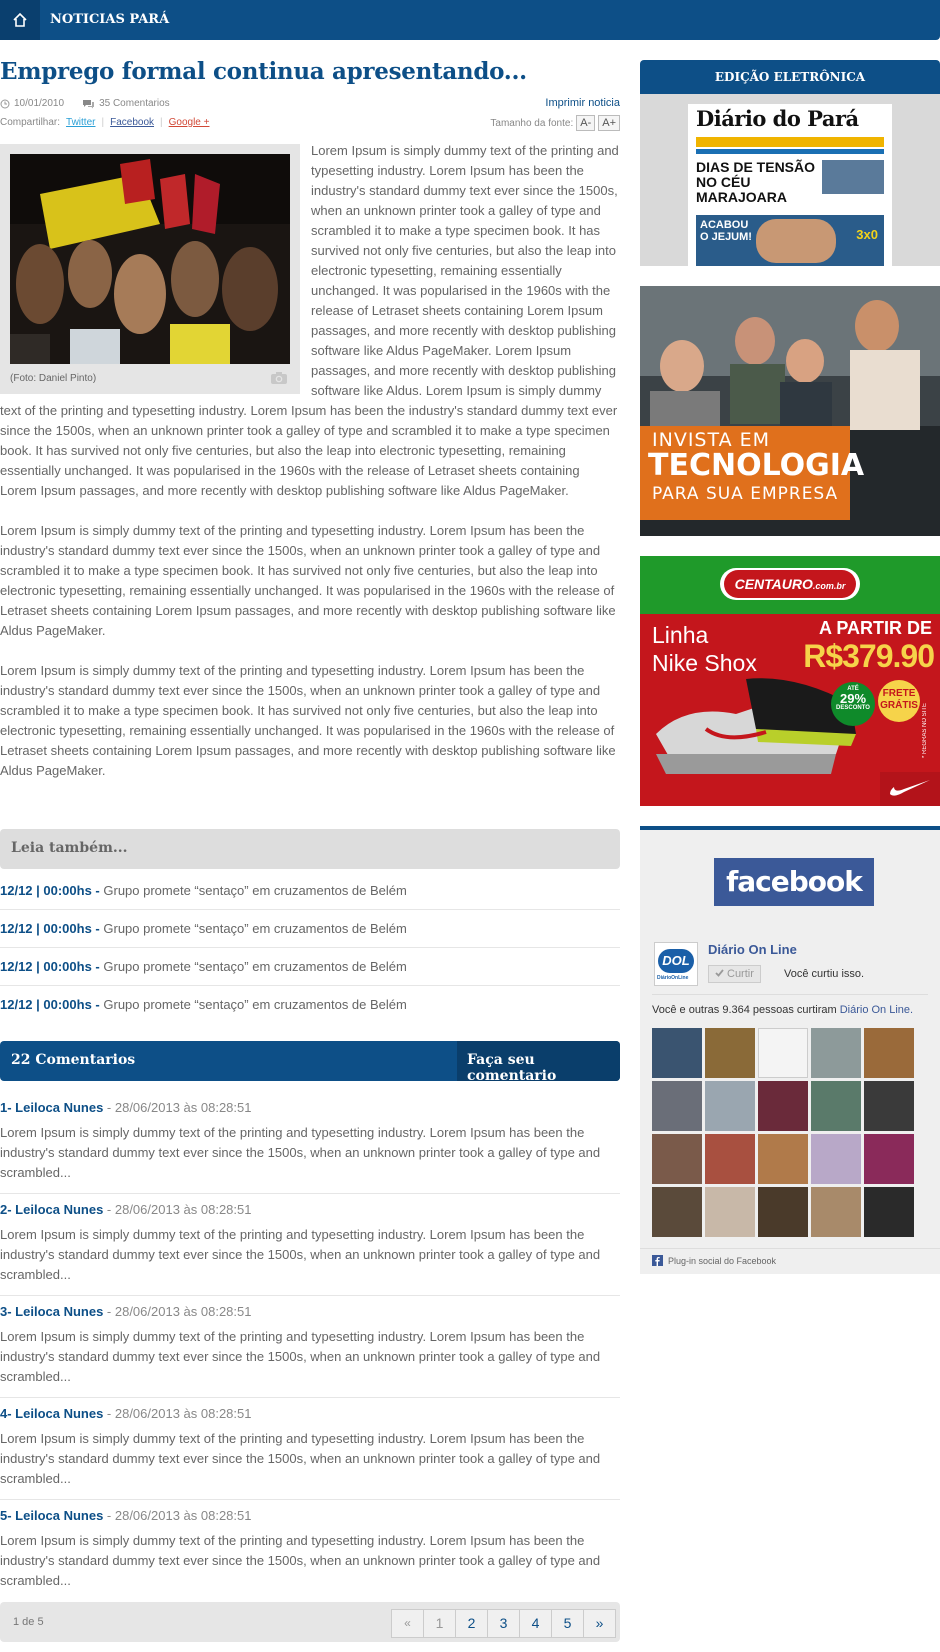 Image resolution: width=940 pixels, height=1652 pixels. What do you see at coordinates (30, 122) in the screenshot?
I see `share-label: Compartilhar:` at bounding box center [30, 122].